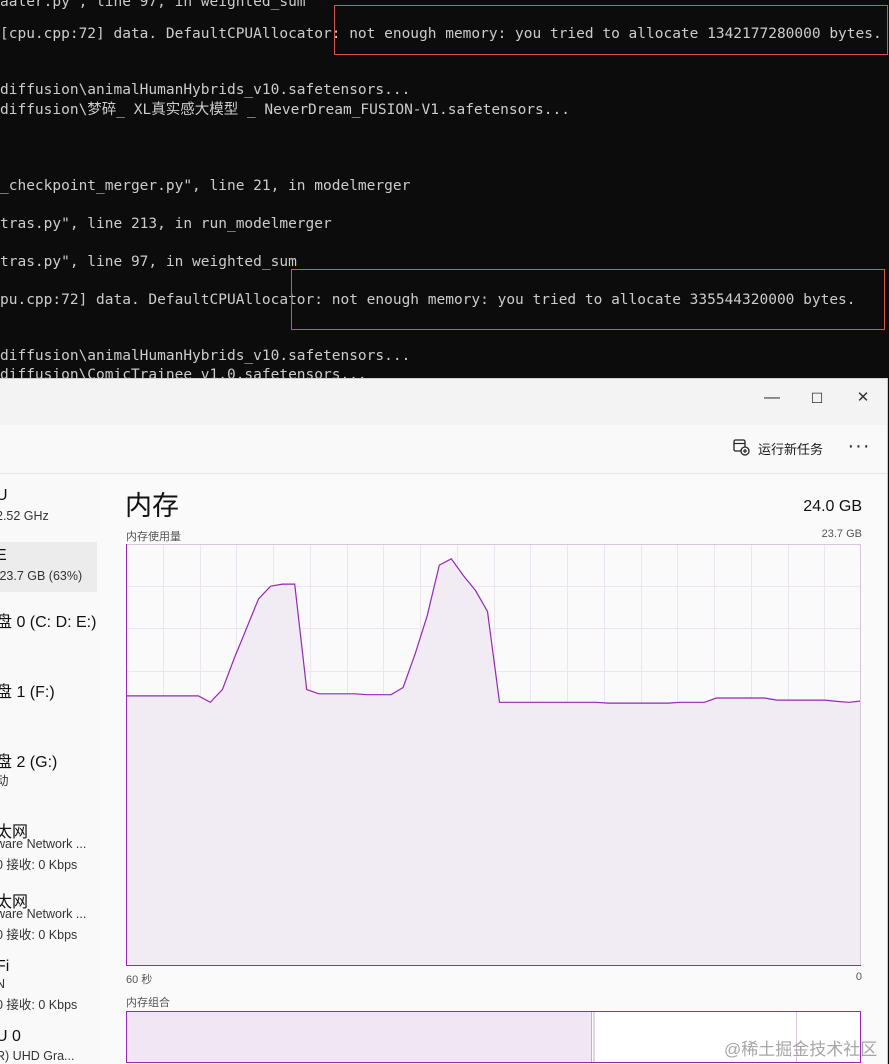 This screenshot has height=1064, width=889. Describe the element at coordinates (148, 1003) in the screenshot. I see `composition-label: 内存组合` at that location.